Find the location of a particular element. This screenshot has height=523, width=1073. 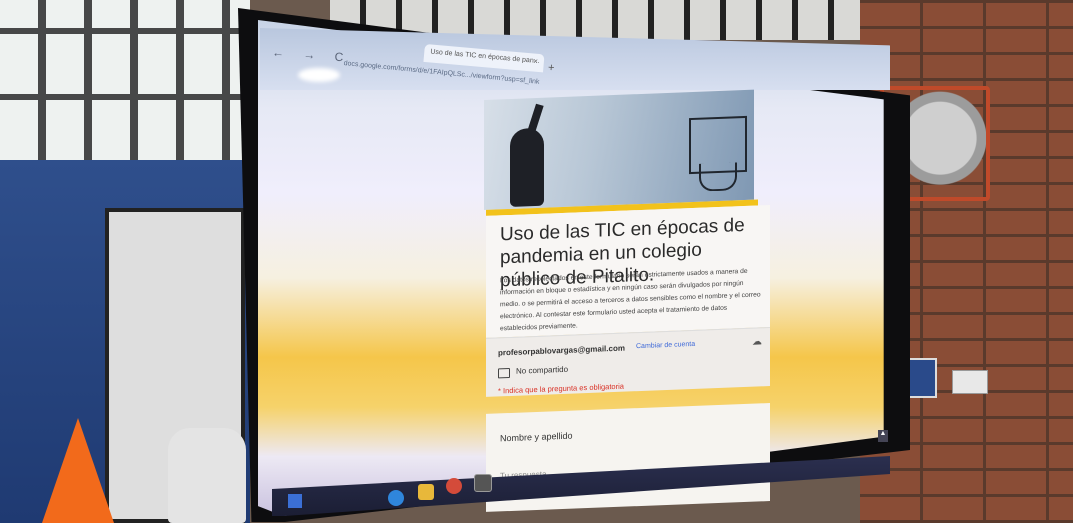

not-shared-icon is located at coordinates (504, 373).